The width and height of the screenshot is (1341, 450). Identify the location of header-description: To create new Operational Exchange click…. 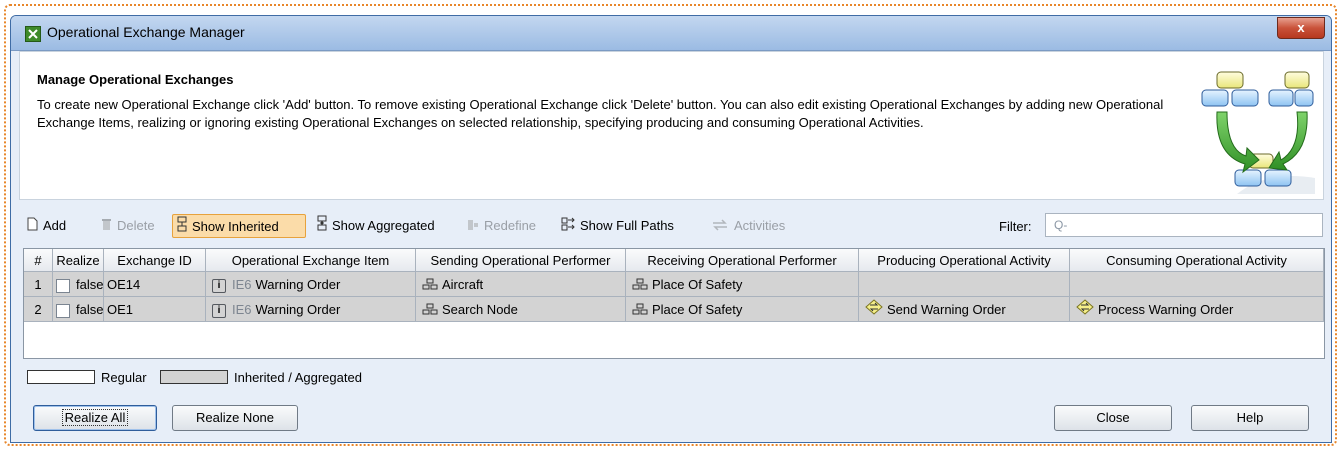
(600, 113).